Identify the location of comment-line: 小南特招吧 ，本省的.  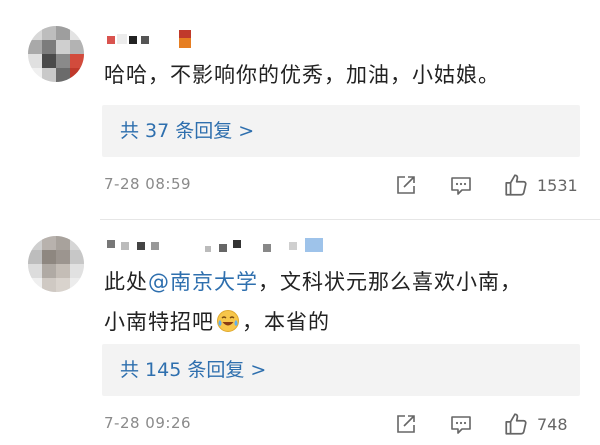
(313, 322).